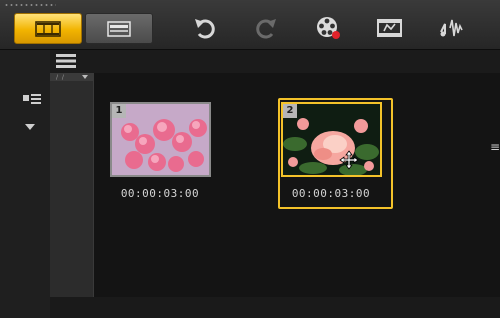 Image resolution: width=500 pixels, height=318 pixels. I want to click on bottom-strip, so click(275, 307).